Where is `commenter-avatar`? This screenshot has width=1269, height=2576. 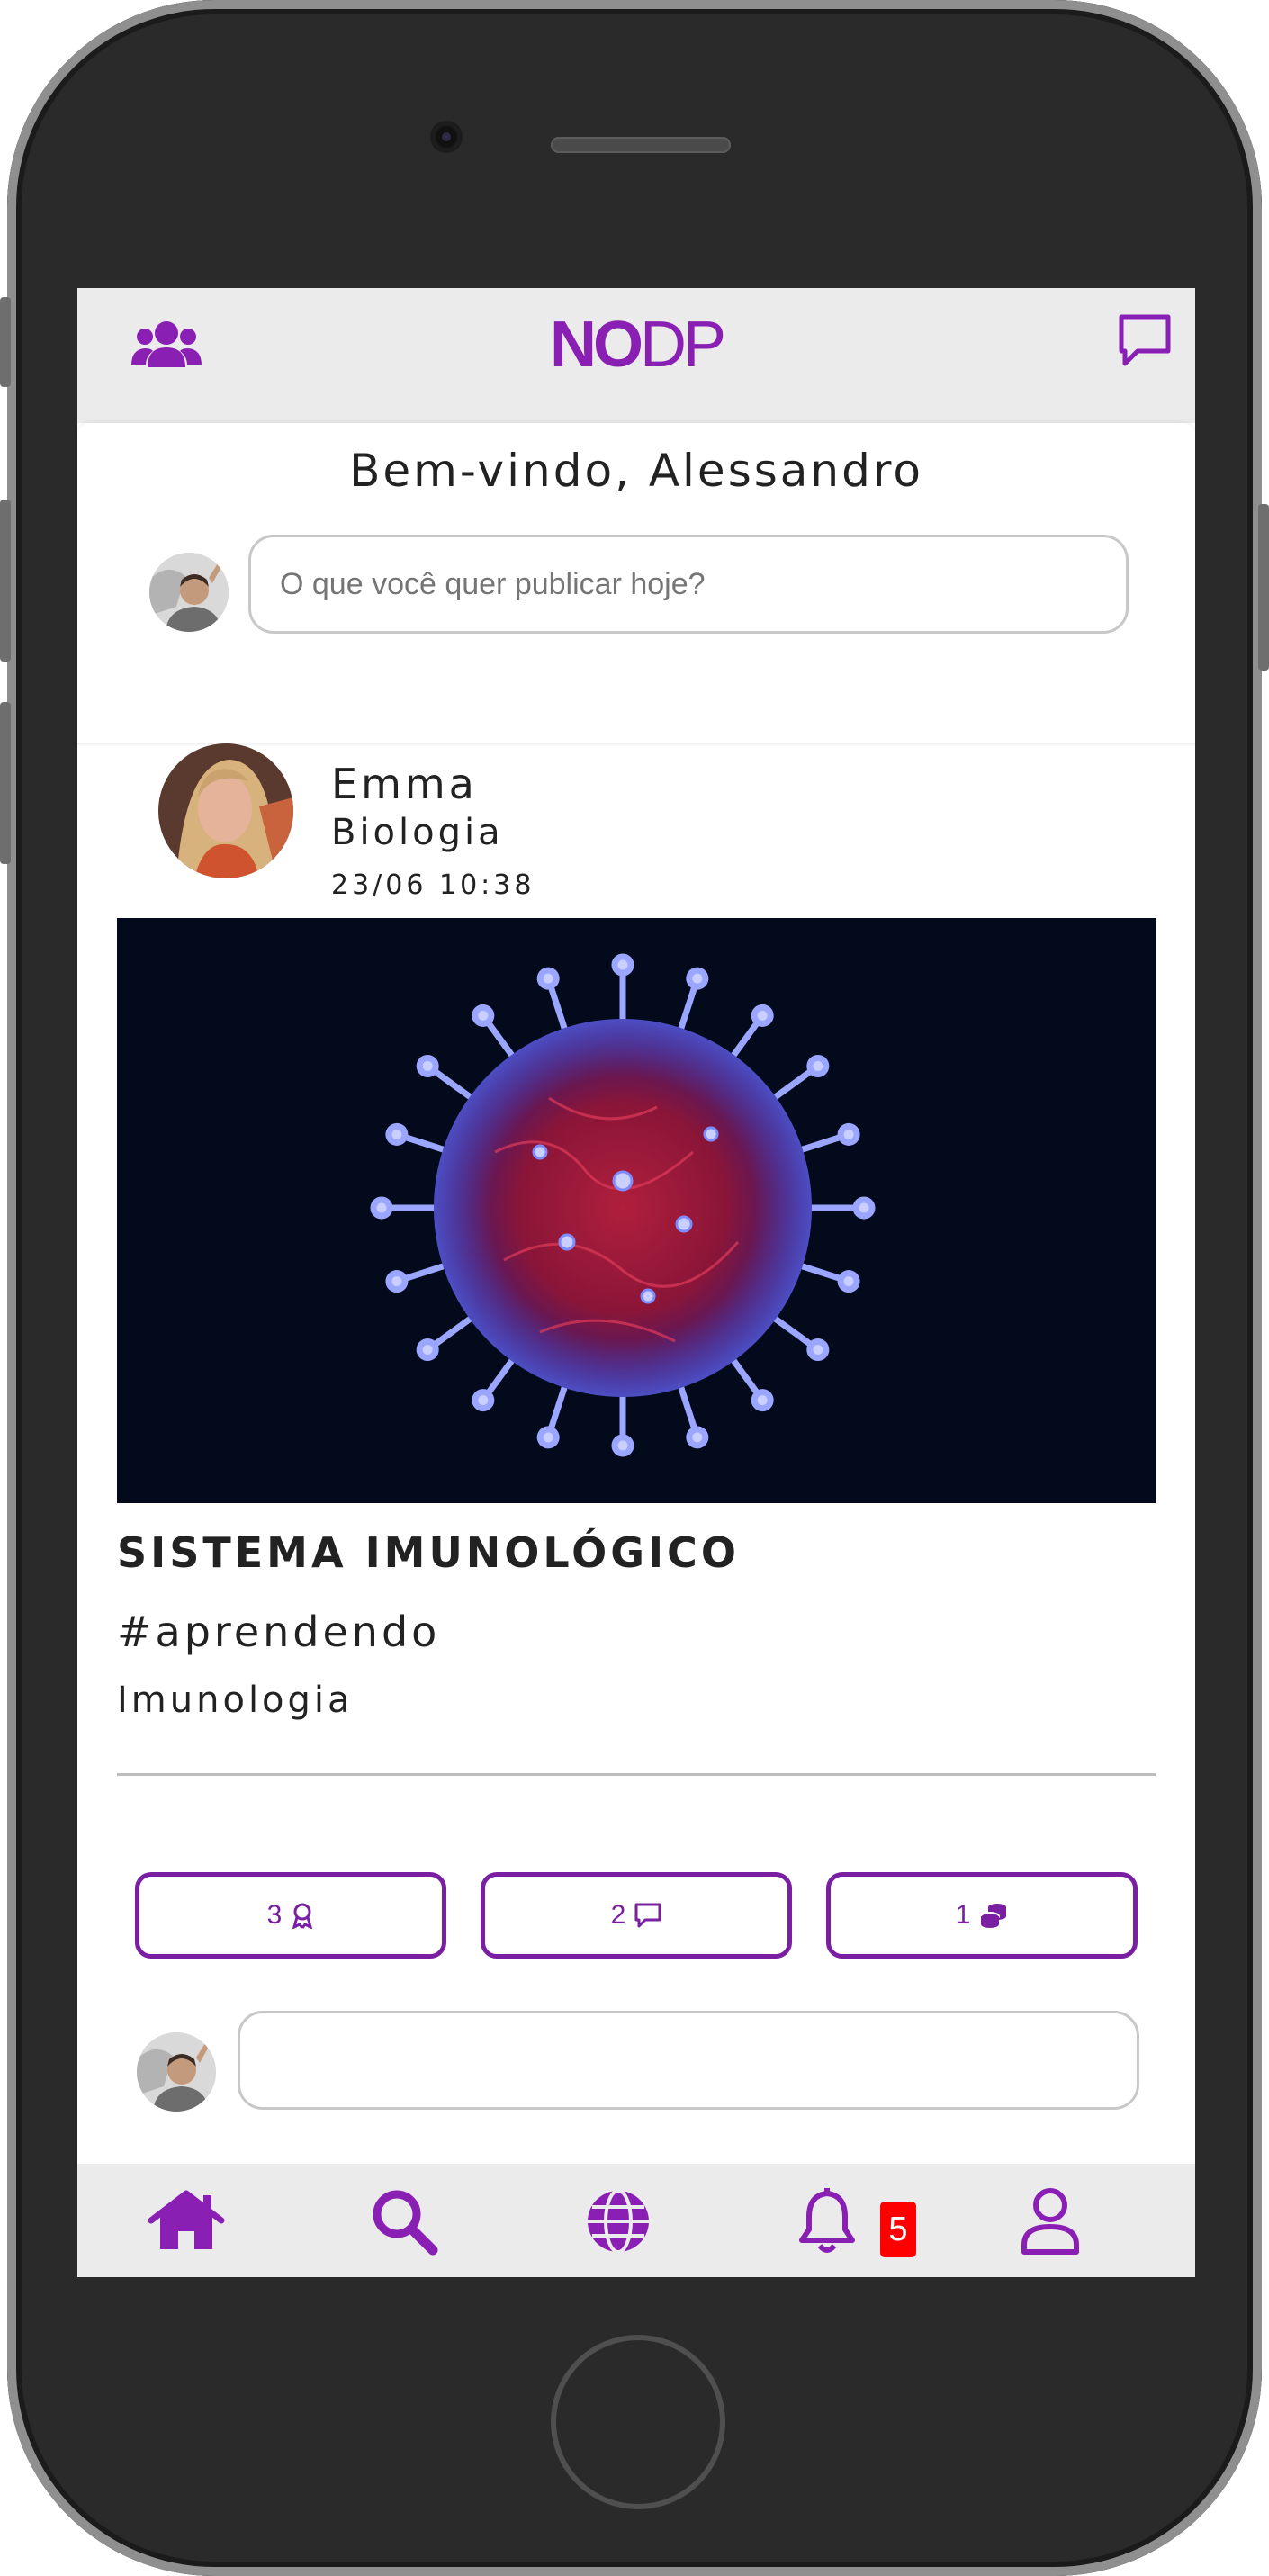 commenter-avatar is located at coordinates (176, 2072).